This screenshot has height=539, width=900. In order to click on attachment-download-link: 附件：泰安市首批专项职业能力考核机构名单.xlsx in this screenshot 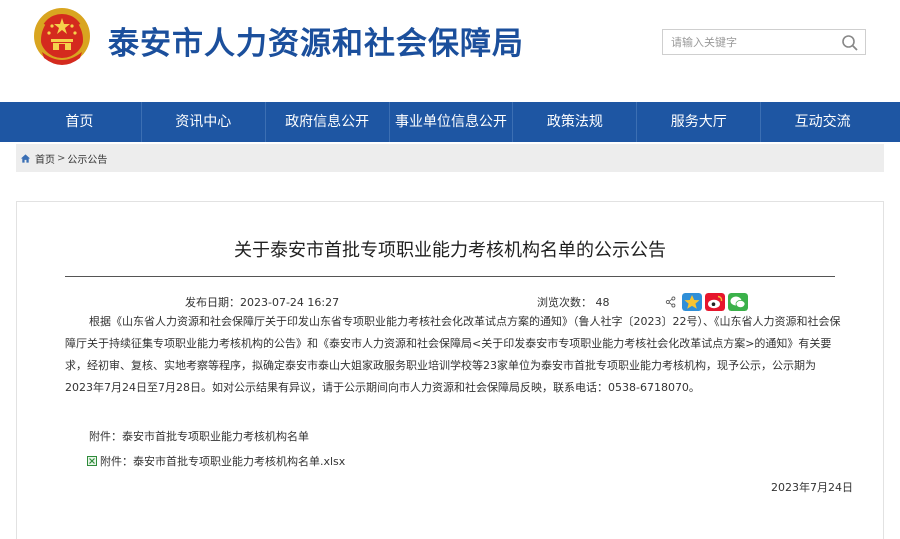, I will do `click(222, 461)`.